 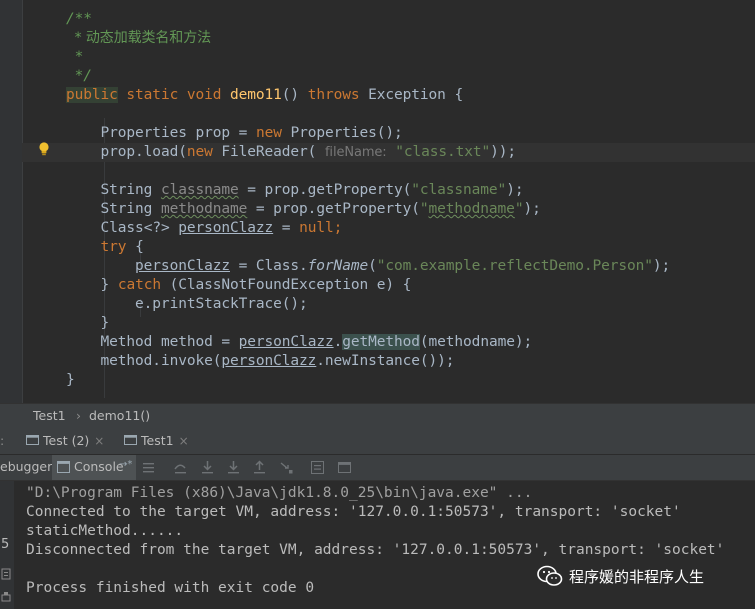 I want to click on code-line-catch: } catch (ClassNotFoundException e) {, so click(x=256, y=285).